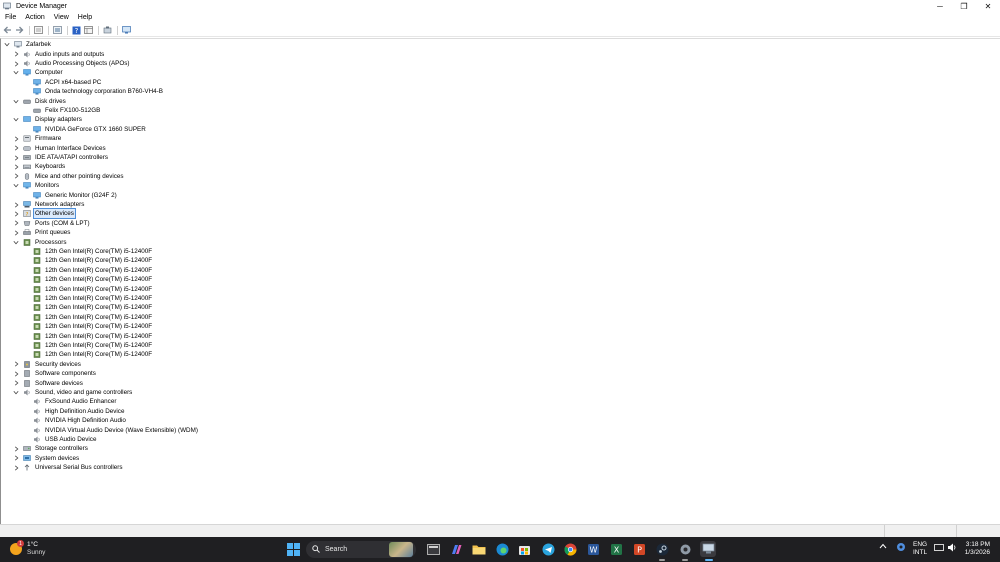 This screenshot has height=562, width=1000. I want to click on tree-category-human-interface-devices: Human Interface Devices, so click(60, 148).